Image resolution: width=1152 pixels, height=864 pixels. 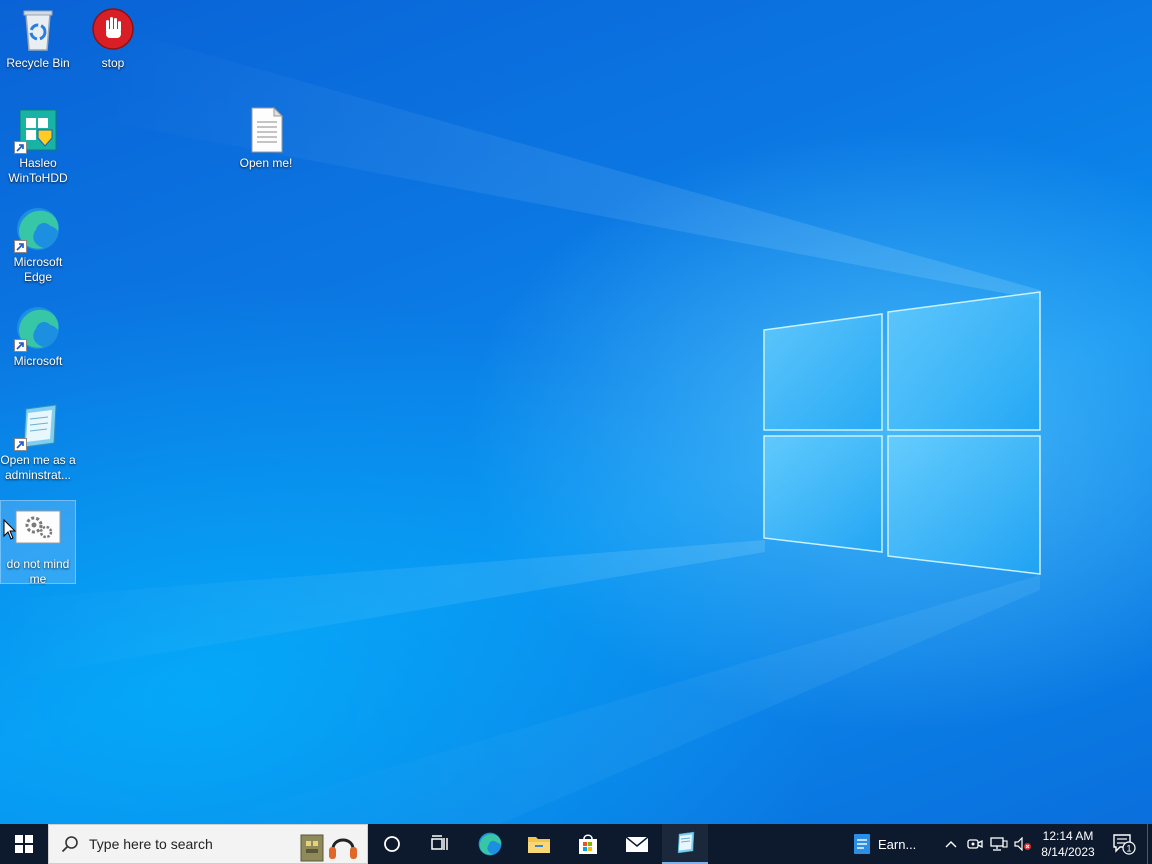 I want to click on stop-hand-icon, so click(x=113, y=30).